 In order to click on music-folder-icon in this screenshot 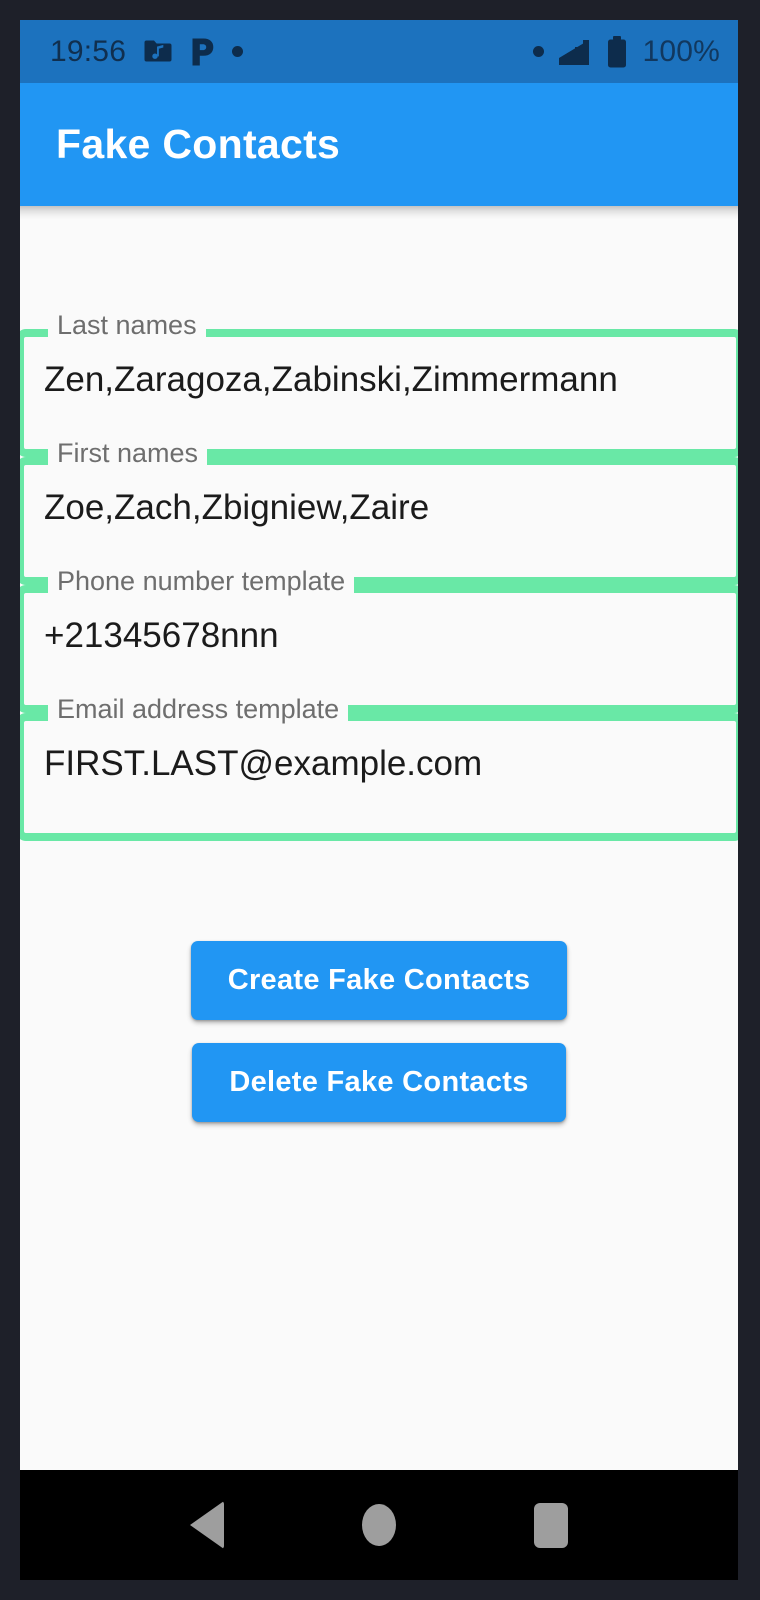, I will do `click(158, 52)`.